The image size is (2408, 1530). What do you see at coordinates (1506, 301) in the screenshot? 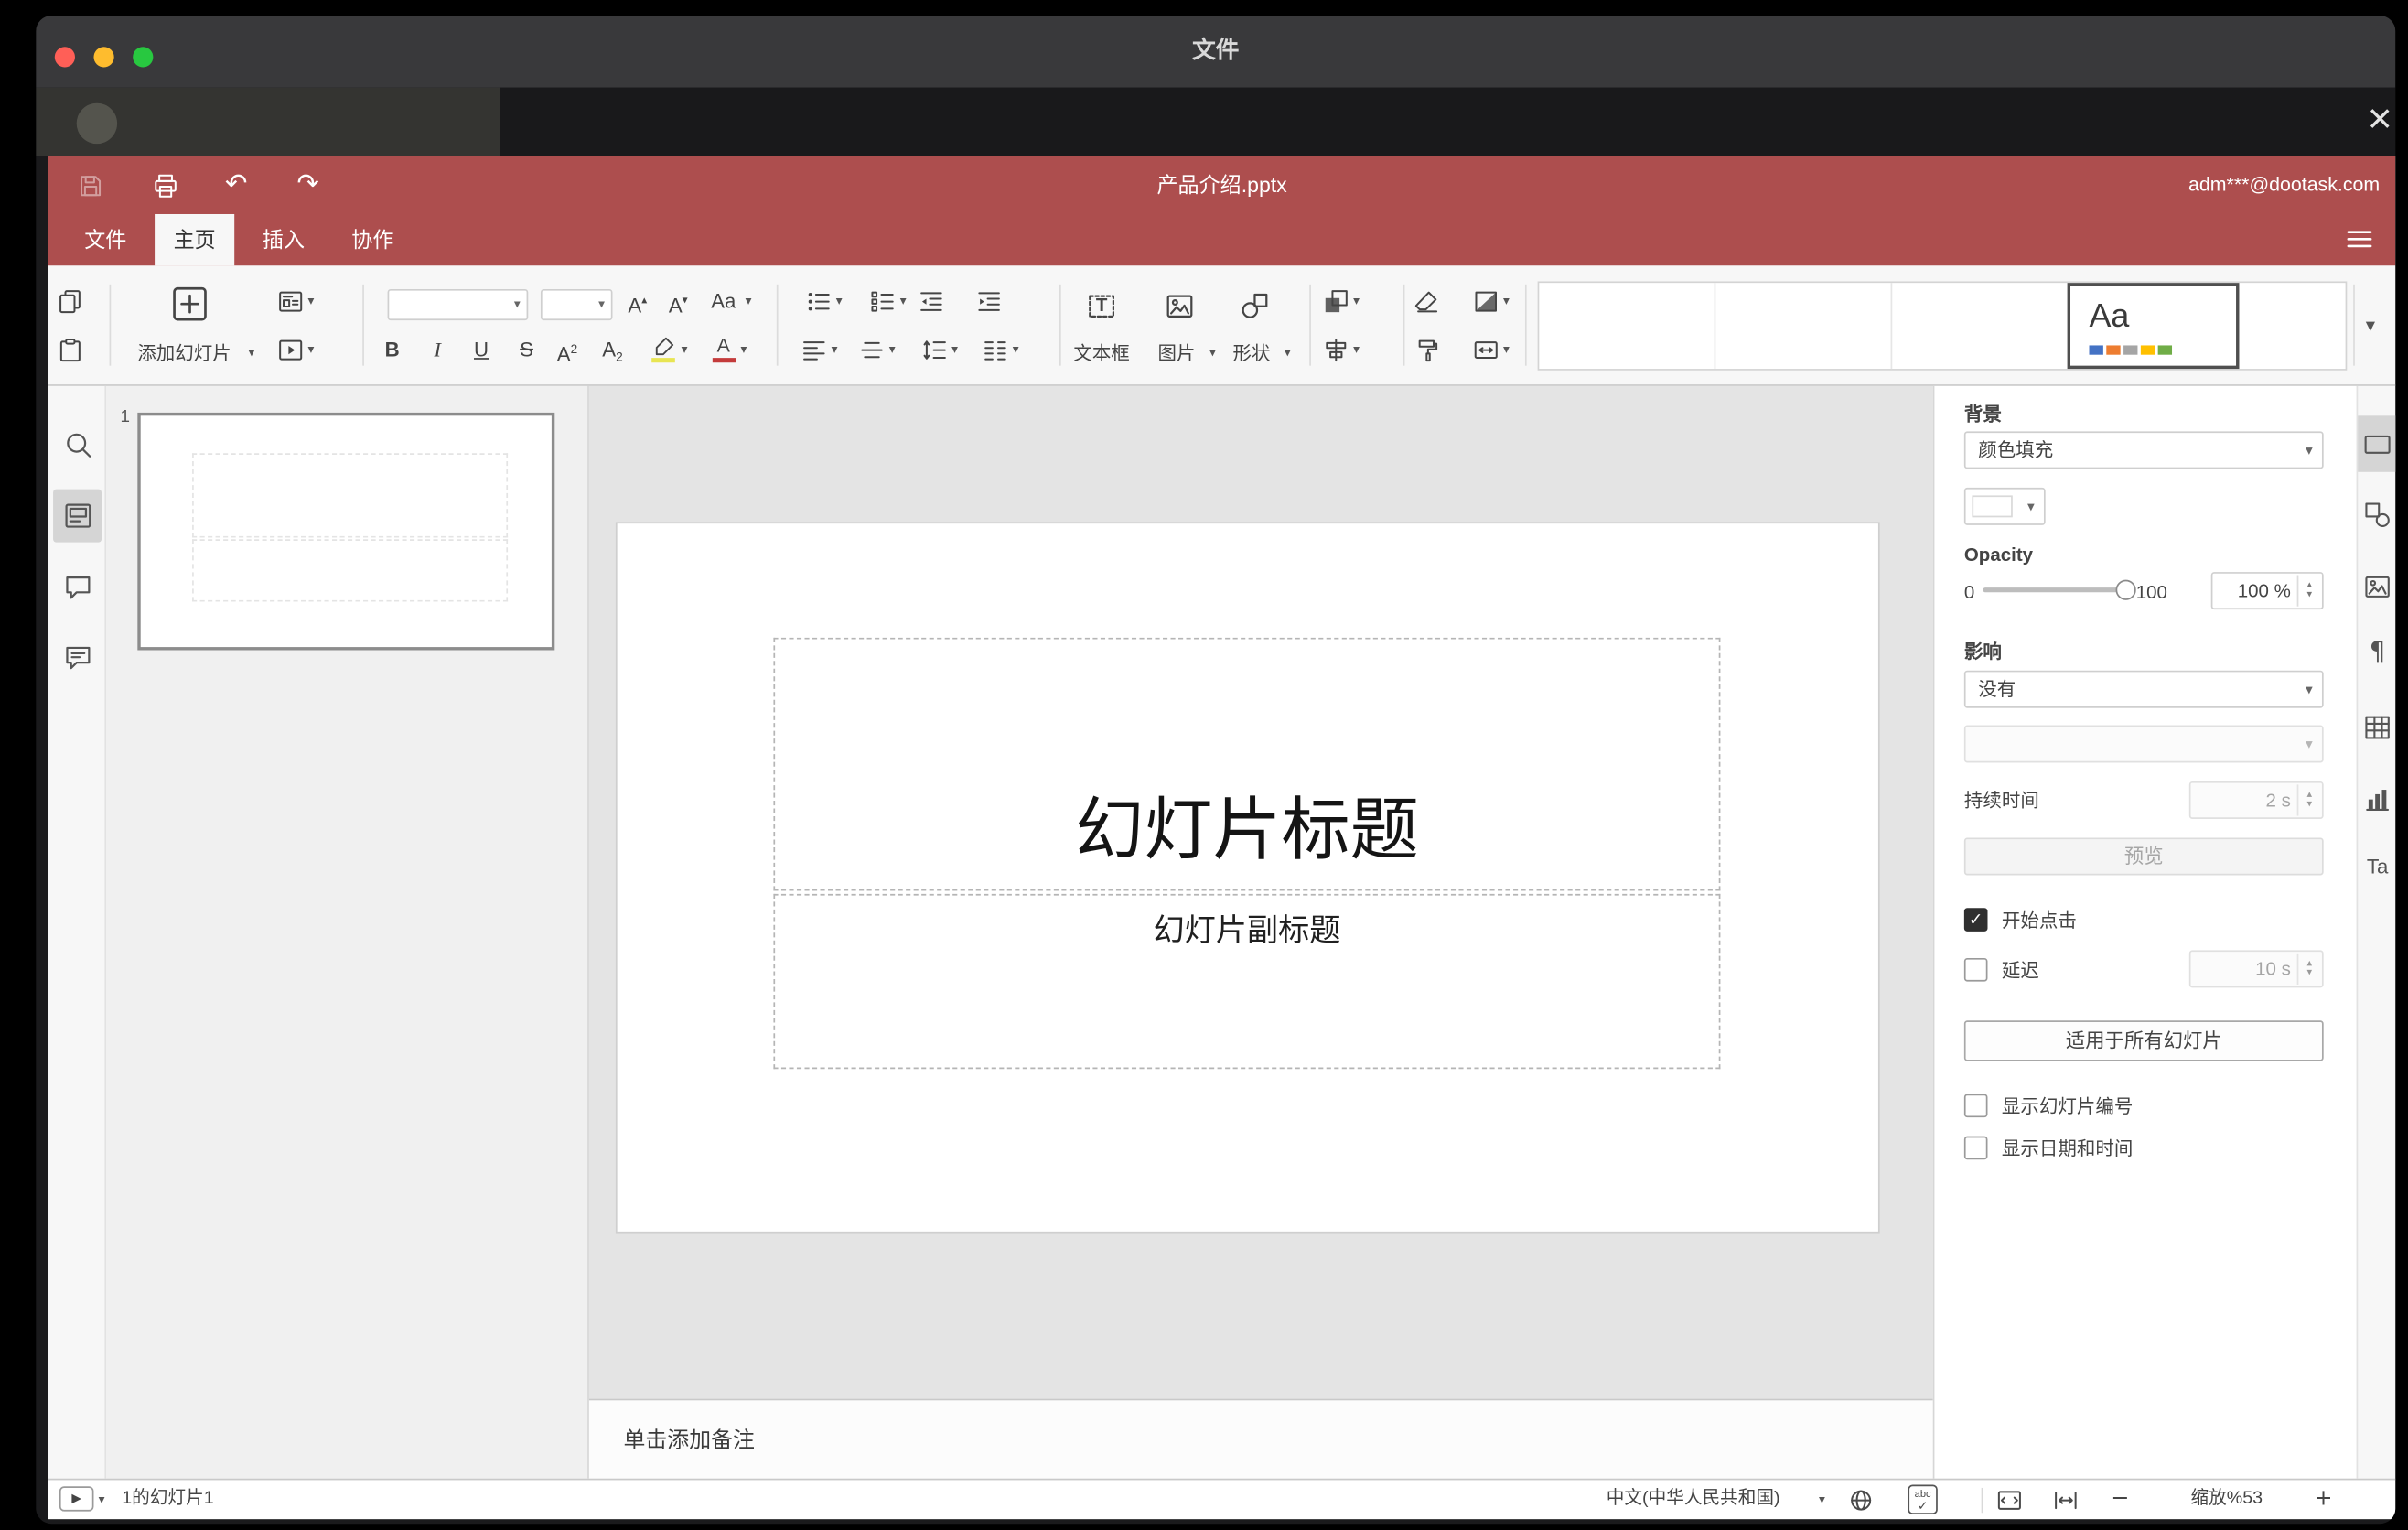
I see `shape-fill-chevron-icon: ▾` at bounding box center [1506, 301].